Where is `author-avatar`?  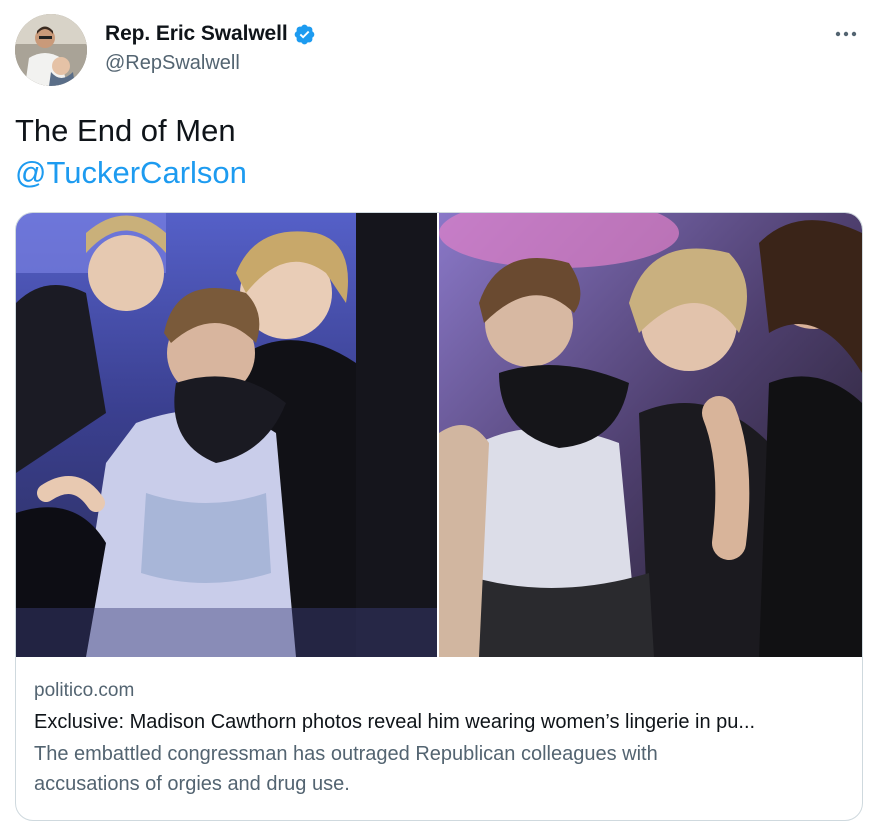 author-avatar is located at coordinates (51, 50).